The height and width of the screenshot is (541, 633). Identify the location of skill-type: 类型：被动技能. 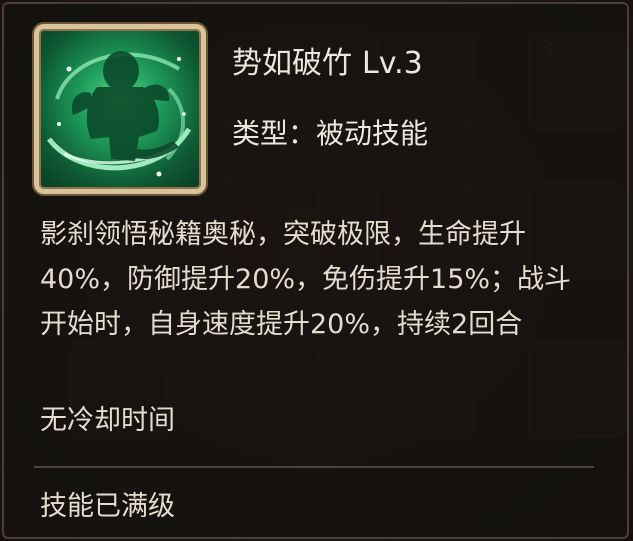
(330, 133).